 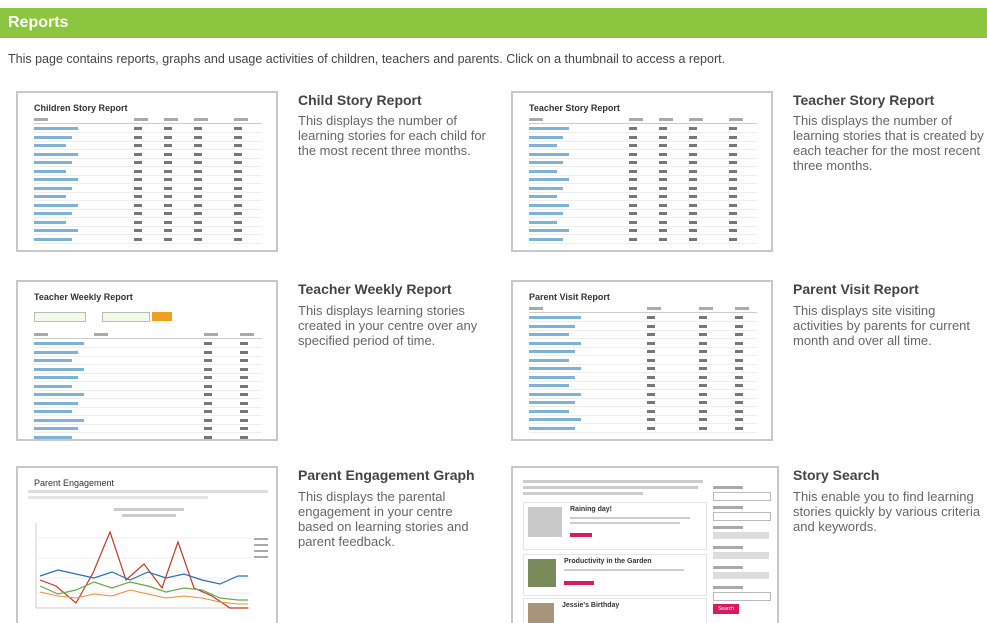 What do you see at coordinates (836, 475) in the screenshot?
I see `story-search-title: Story Search` at bounding box center [836, 475].